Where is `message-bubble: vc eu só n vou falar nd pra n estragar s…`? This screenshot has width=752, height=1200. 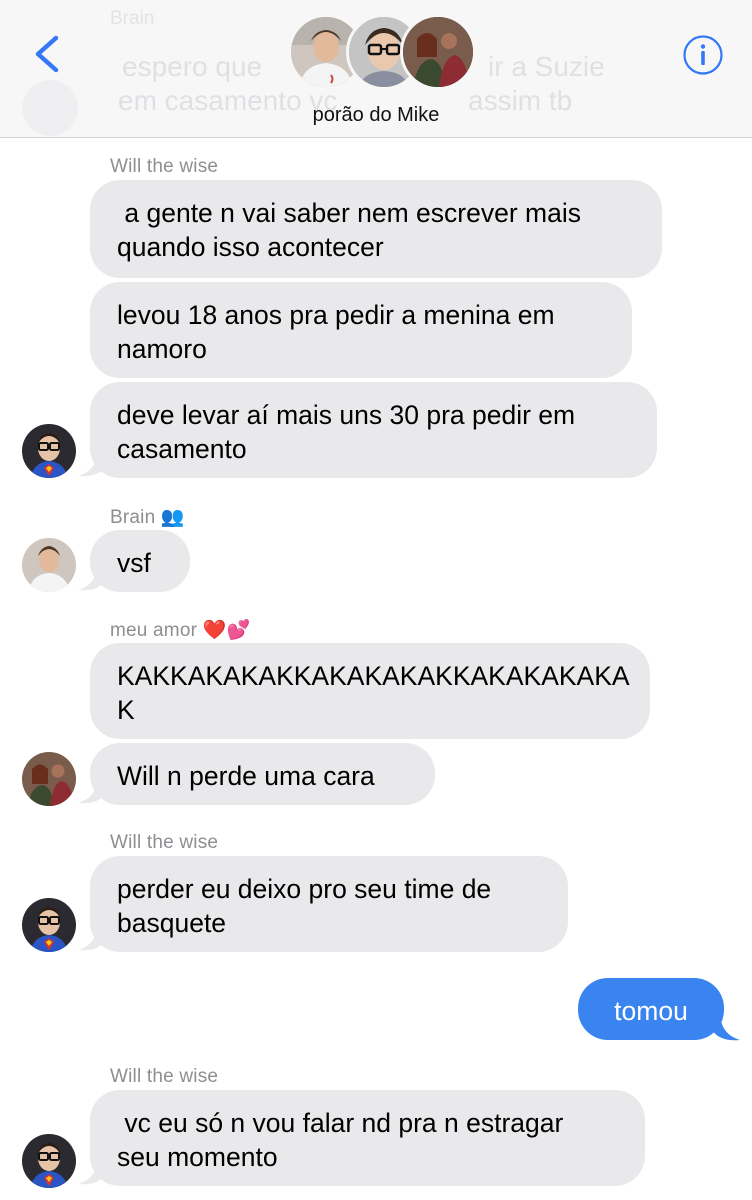
message-bubble: vc eu só n vou falar nd pra n estragar s… is located at coordinates (367, 1138).